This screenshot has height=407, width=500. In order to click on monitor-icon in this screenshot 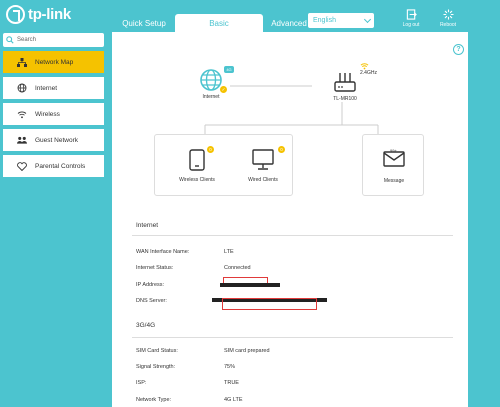, I will do `click(263, 159)`.